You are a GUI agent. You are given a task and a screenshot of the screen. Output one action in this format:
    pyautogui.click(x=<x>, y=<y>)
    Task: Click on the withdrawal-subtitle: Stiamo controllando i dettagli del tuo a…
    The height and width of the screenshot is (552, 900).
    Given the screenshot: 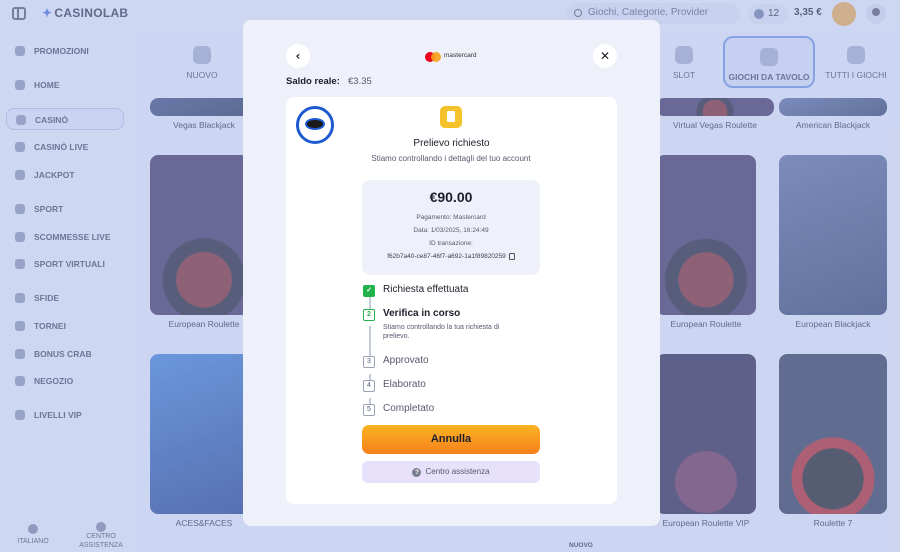 What is the action you would take?
    pyautogui.click(x=451, y=158)
    